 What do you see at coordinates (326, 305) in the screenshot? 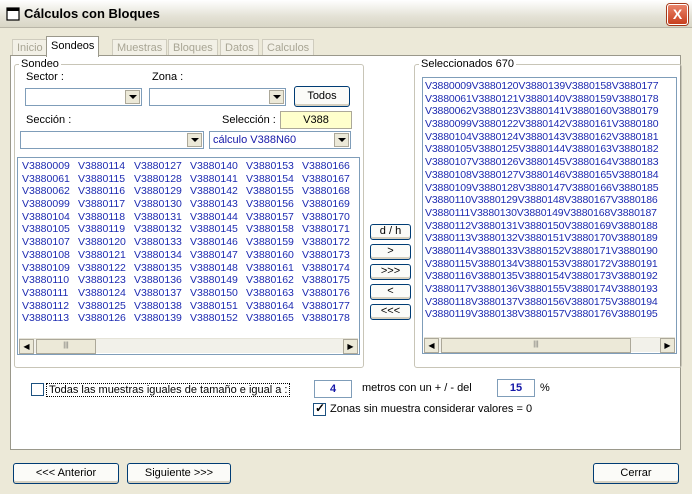
I see `list-cell: V3880177` at bounding box center [326, 305].